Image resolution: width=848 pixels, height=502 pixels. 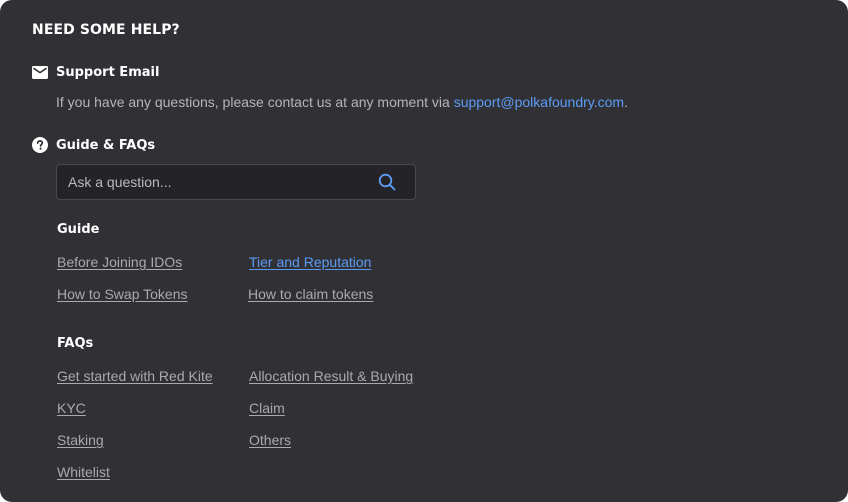 What do you see at coordinates (217, 182) in the screenshot?
I see `search-input` at bounding box center [217, 182].